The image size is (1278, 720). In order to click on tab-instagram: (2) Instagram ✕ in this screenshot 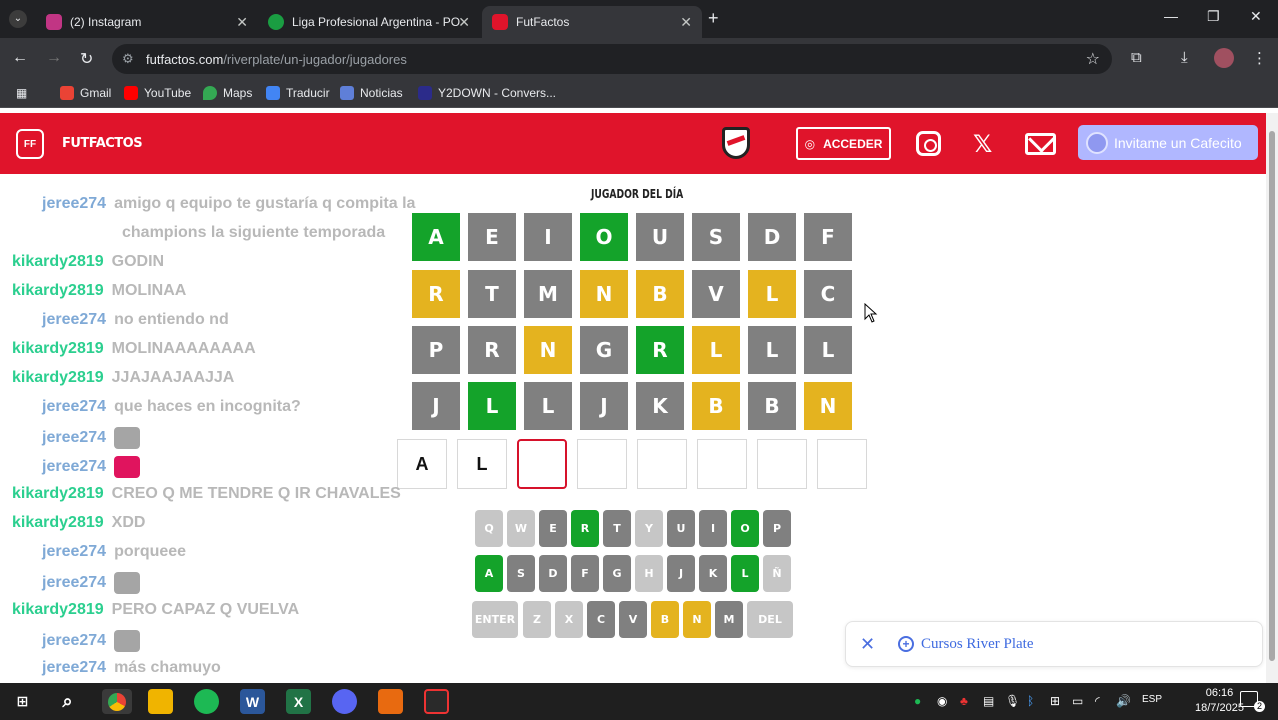, I will do `click(147, 22)`.